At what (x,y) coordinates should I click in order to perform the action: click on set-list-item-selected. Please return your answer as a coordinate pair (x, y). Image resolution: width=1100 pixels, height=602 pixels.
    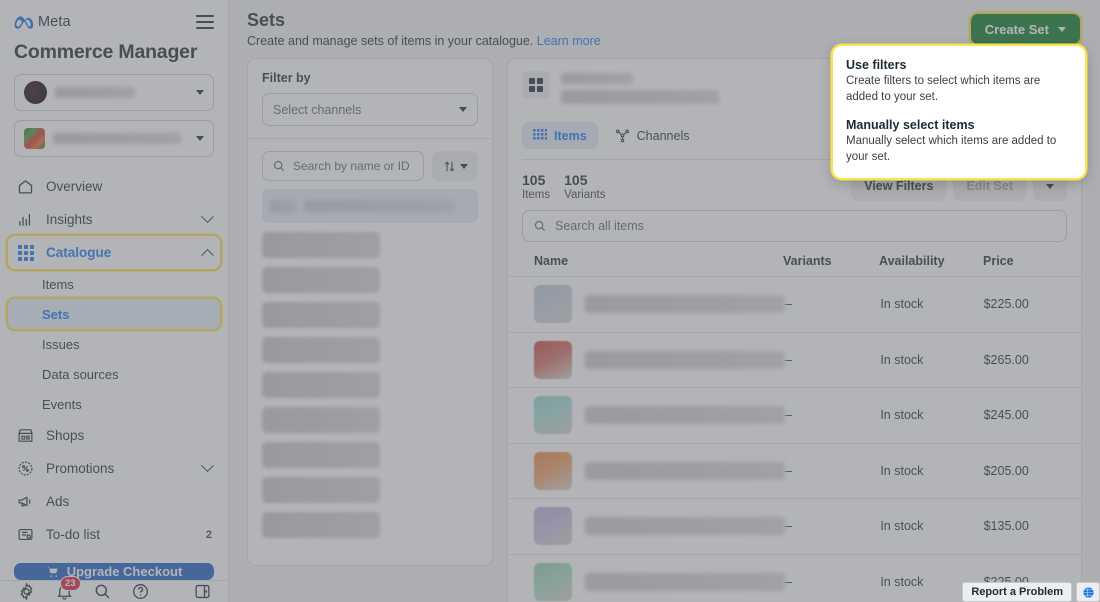
    Looking at the image, I should click on (370, 206).